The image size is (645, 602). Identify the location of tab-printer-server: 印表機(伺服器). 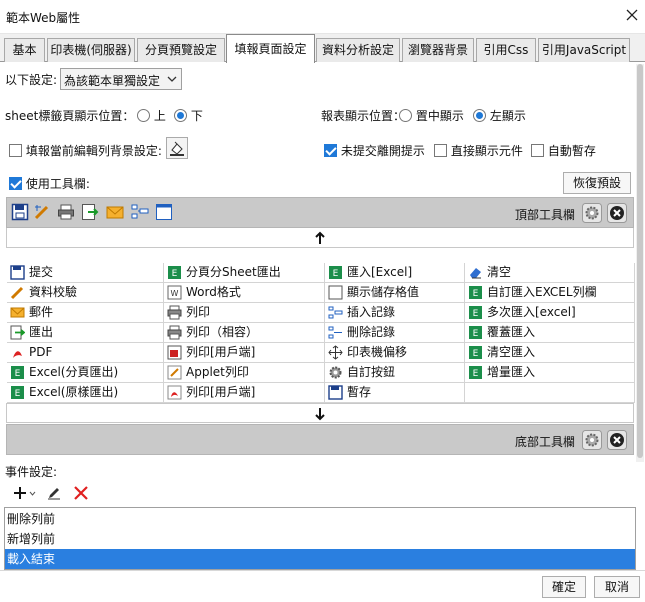
(91, 50).